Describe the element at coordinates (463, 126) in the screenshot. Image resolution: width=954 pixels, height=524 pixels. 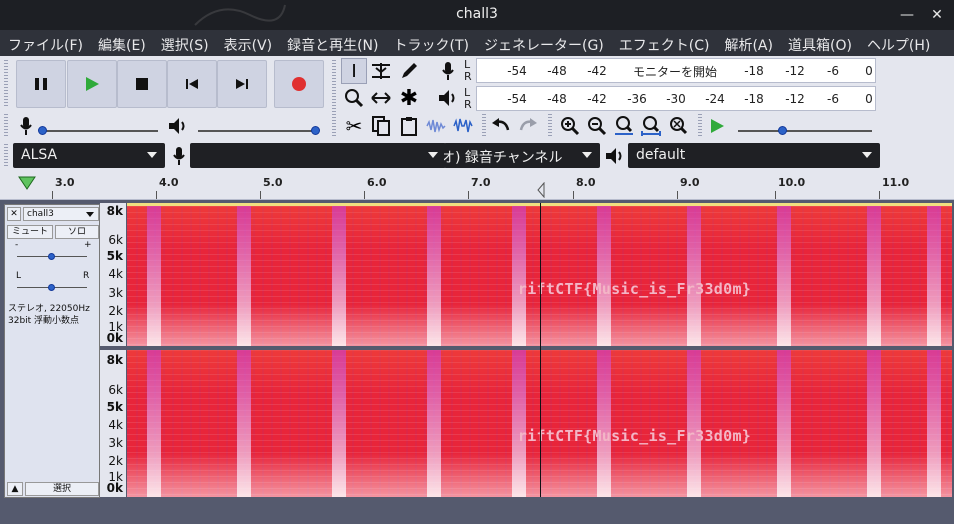
I see `silence-button` at that location.